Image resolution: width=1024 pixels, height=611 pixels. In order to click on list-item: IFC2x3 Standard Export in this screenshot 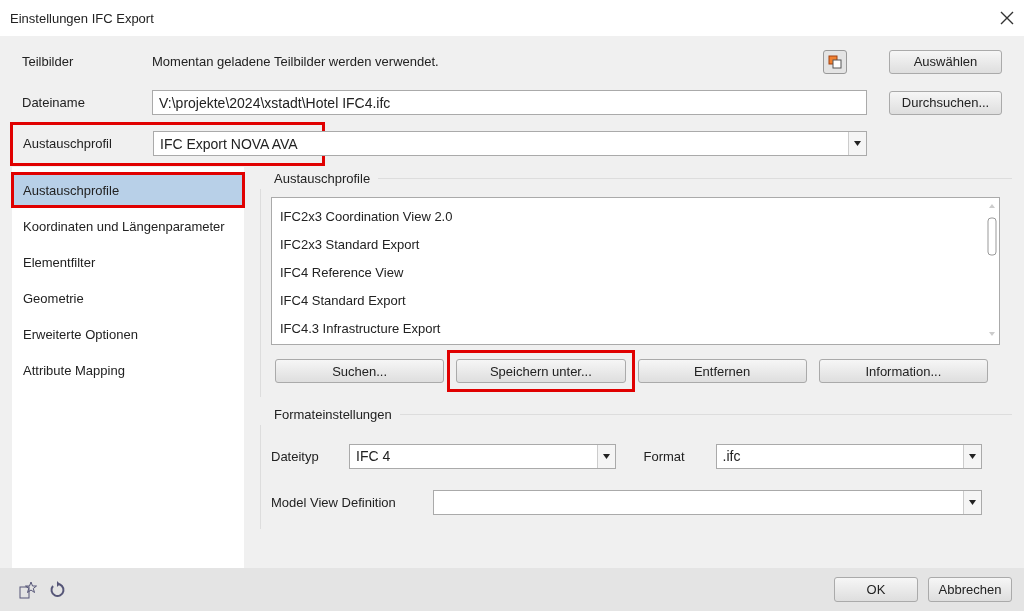, I will do `click(628, 244)`.